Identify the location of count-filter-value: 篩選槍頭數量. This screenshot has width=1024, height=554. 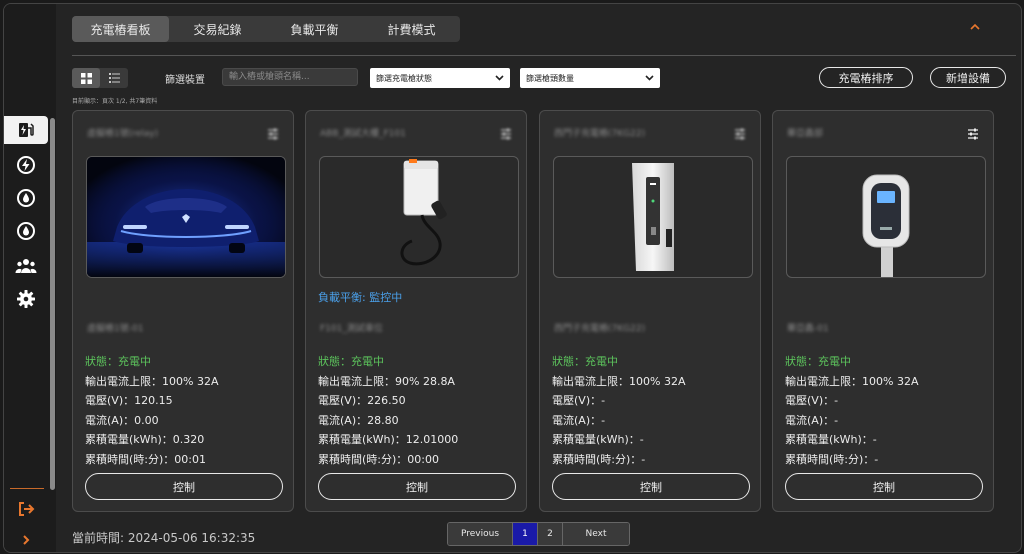
(550, 78).